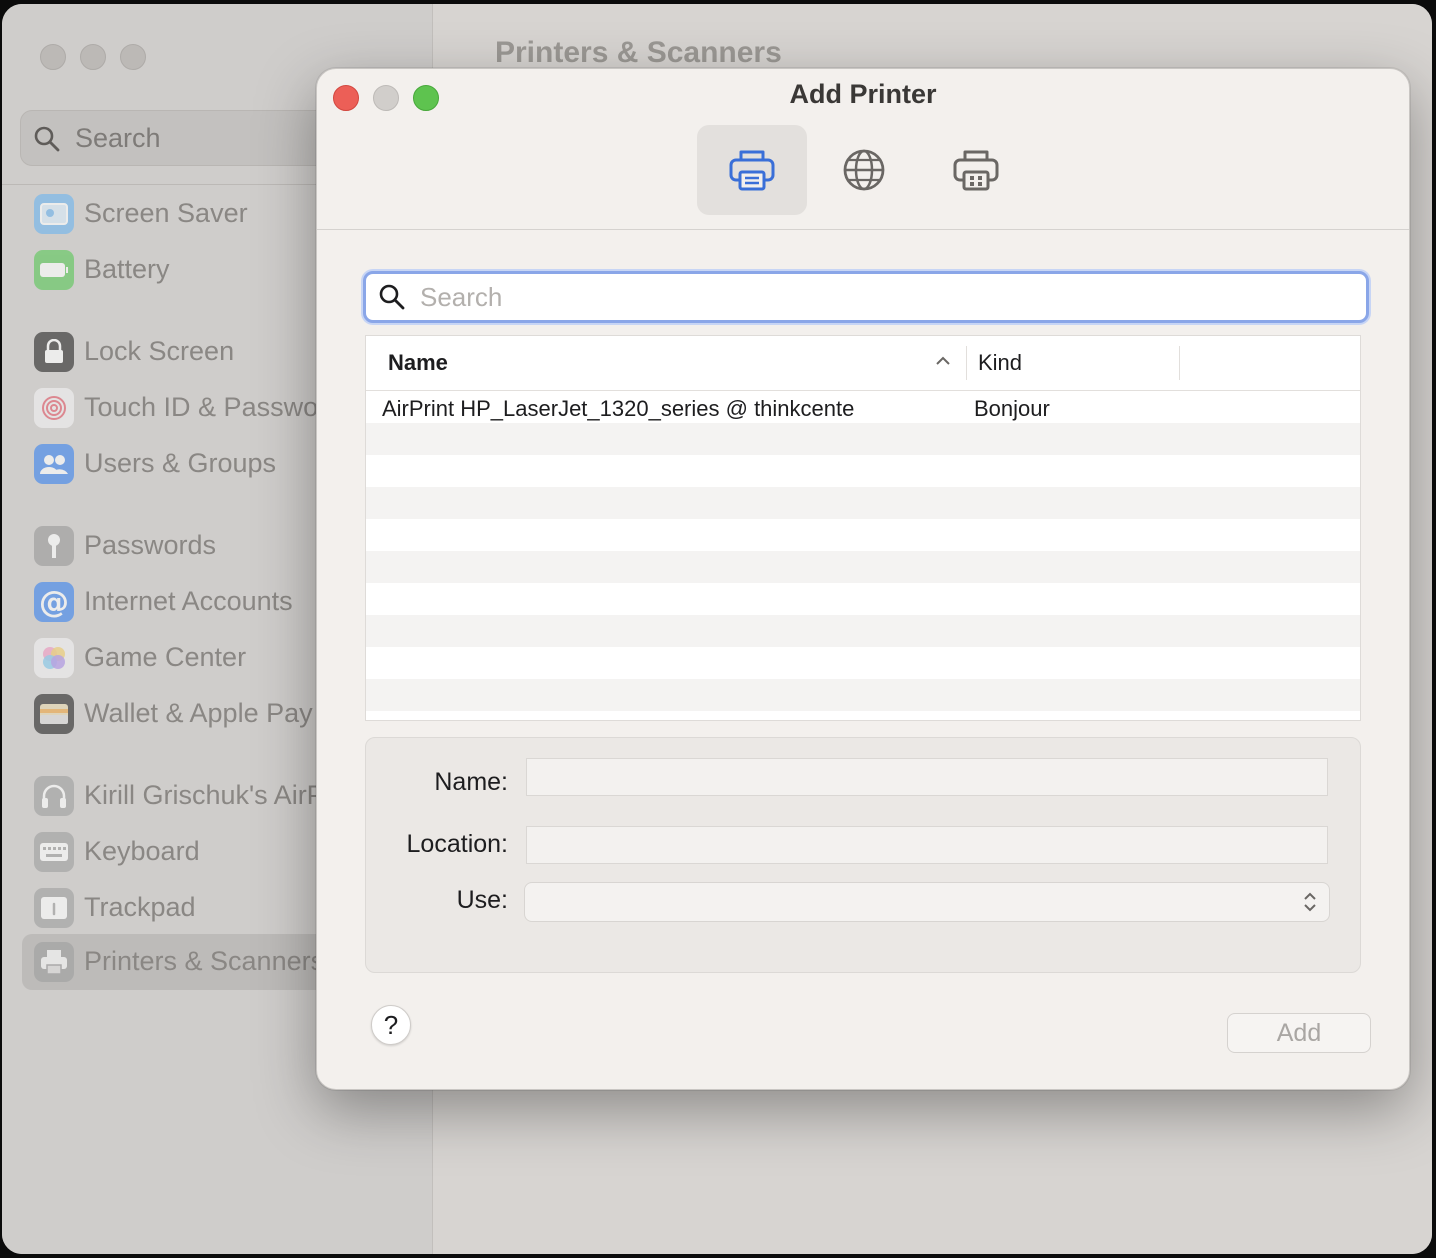 The image size is (1436, 1258). I want to click on fingerprint-icon, so click(54, 408).